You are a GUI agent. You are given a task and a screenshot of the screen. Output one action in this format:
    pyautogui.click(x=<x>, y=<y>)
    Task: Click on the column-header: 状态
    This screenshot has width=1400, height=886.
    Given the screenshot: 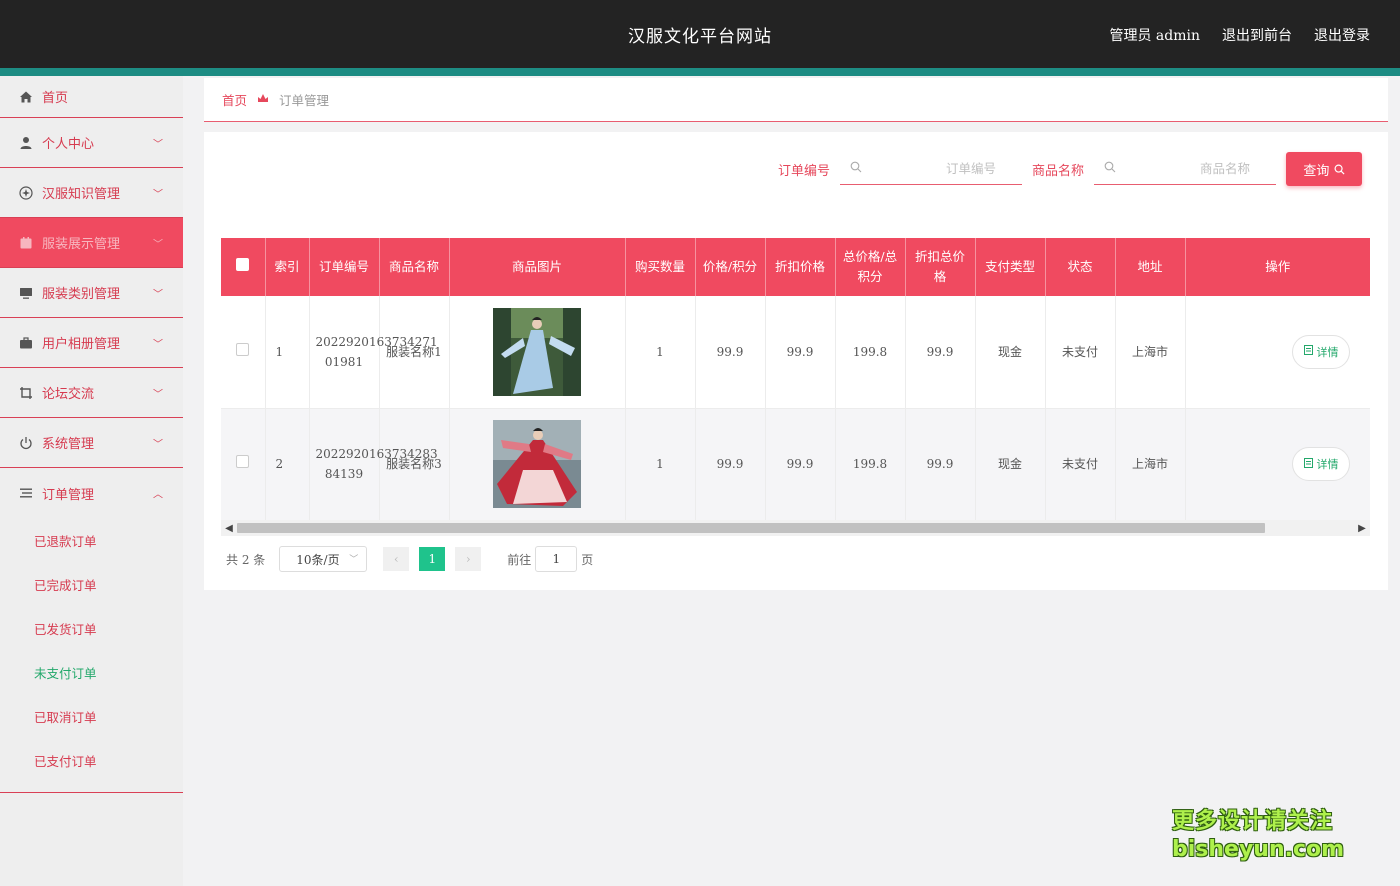 What is the action you would take?
    pyautogui.click(x=1080, y=267)
    